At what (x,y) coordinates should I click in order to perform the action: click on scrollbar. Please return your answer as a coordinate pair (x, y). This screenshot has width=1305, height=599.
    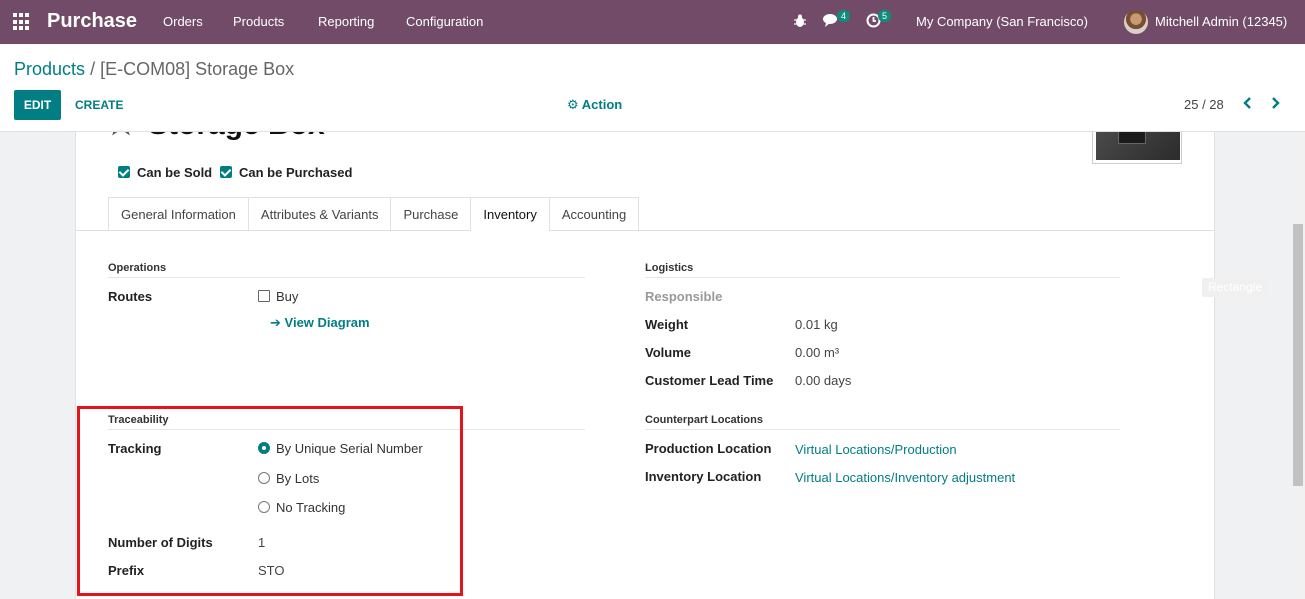
    Looking at the image, I should click on (1298, 365).